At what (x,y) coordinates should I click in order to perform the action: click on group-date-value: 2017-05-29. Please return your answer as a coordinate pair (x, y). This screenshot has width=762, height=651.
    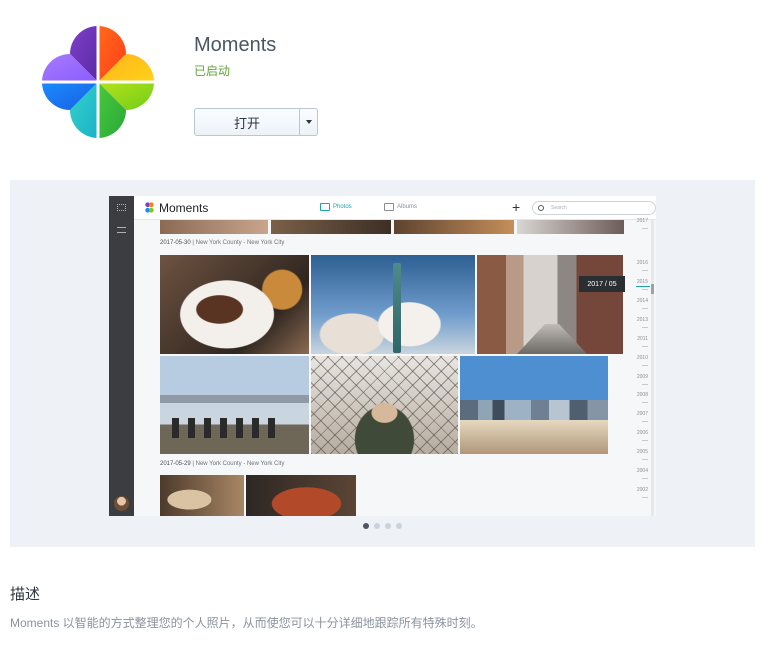
    Looking at the image, I should click on (175, 464).